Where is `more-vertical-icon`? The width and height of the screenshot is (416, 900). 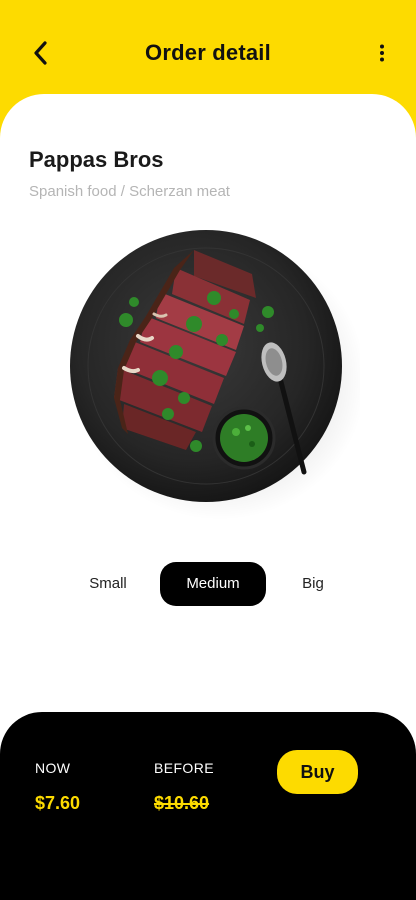
more-vertical-icon is located at coordinates (382, 53).